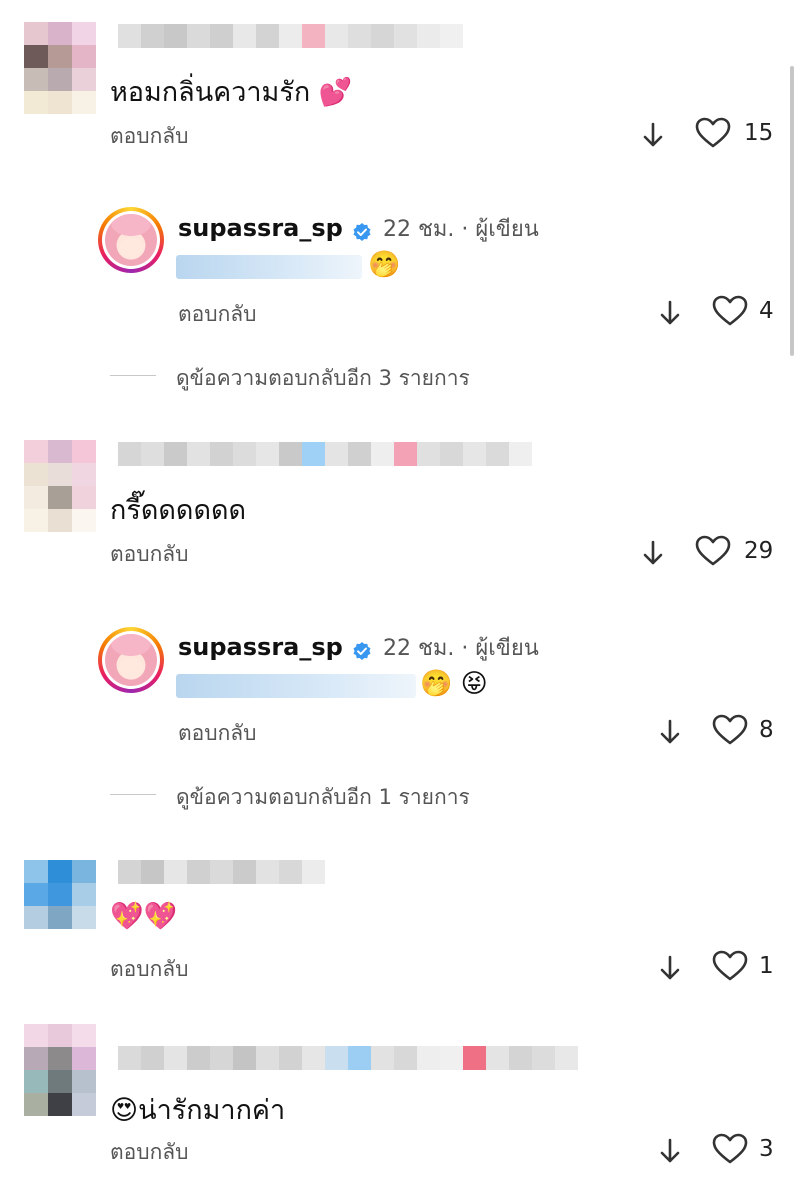 The width and height of the screenshot is (800, 1179). I want to click on reply-emoji: 🤭 😝, so click(454, 684).